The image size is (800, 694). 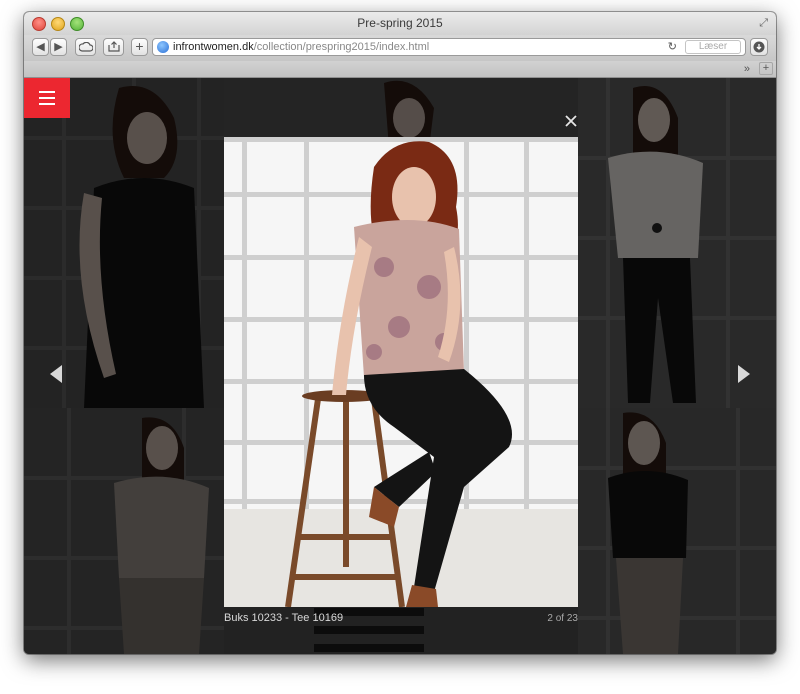 I want to click on share-button, so click(x=113, y=47).